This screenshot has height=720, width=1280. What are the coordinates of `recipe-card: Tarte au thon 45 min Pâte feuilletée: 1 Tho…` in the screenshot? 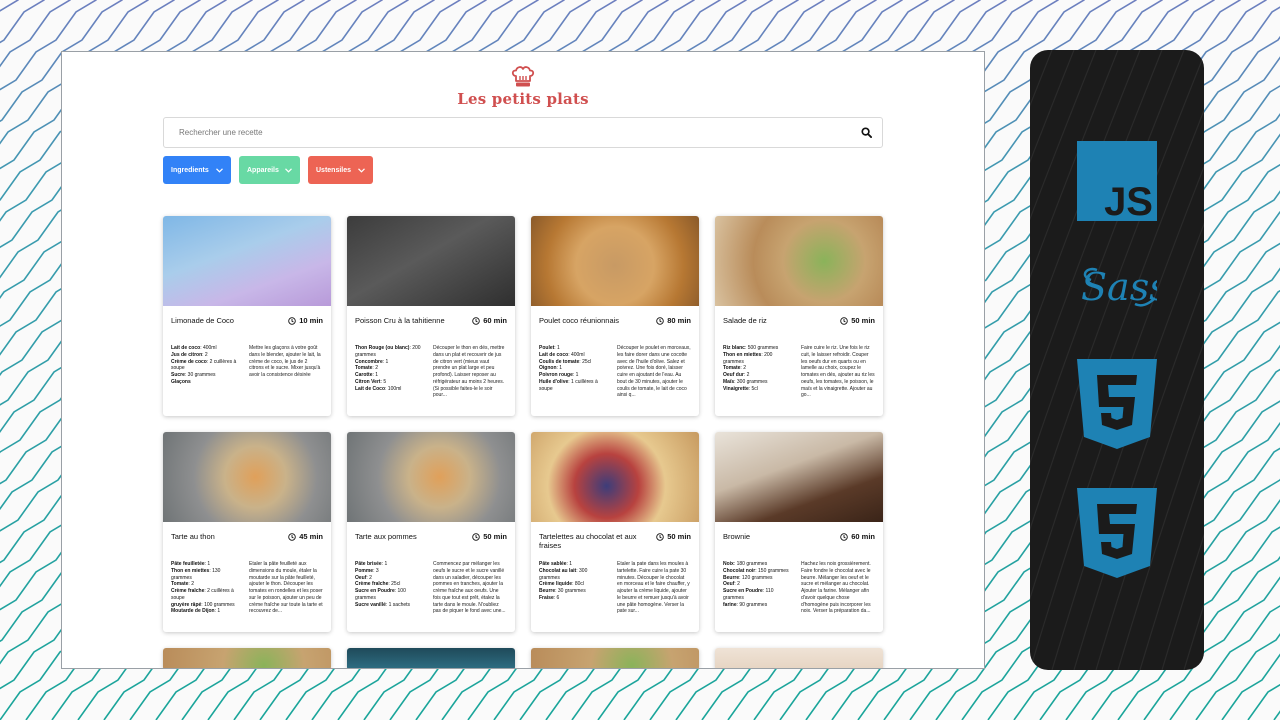 It's located at (247, 532).